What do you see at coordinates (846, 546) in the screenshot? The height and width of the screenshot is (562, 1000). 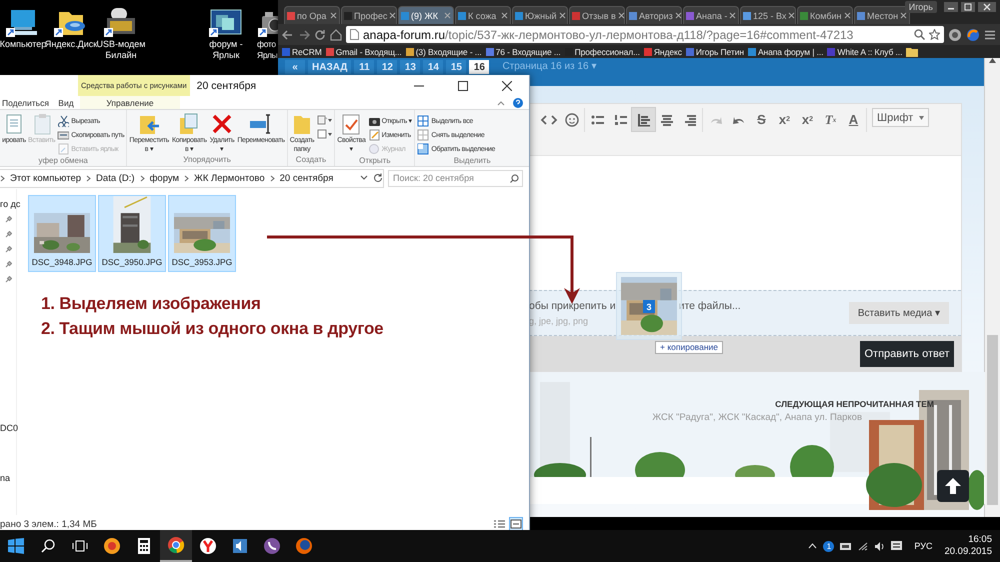 I see `battery-icon` at bounding box center [846, 546].